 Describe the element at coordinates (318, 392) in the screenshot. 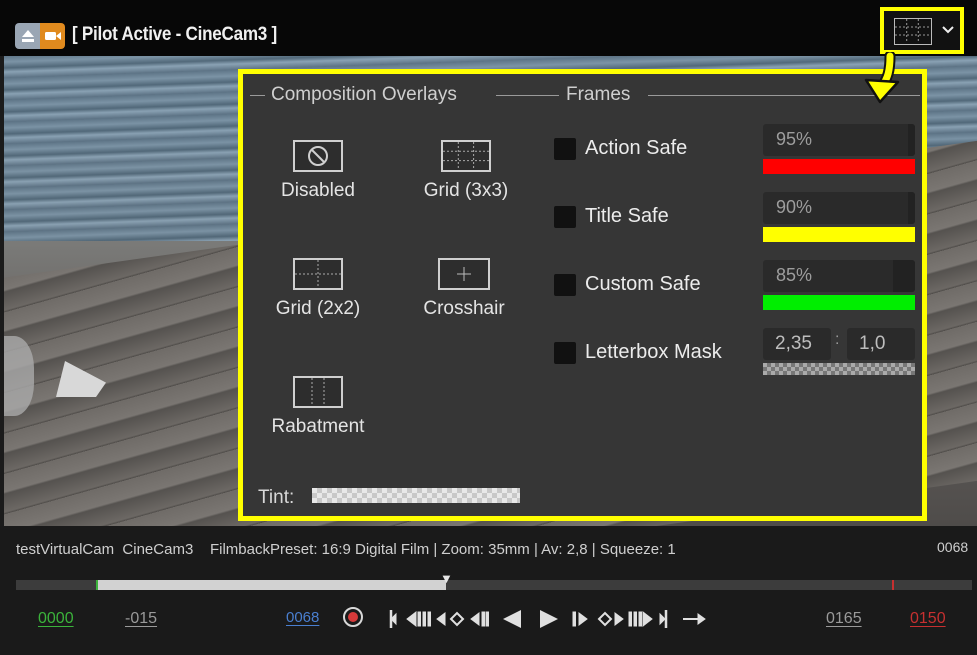

I see `rabatment-icon` at that location.